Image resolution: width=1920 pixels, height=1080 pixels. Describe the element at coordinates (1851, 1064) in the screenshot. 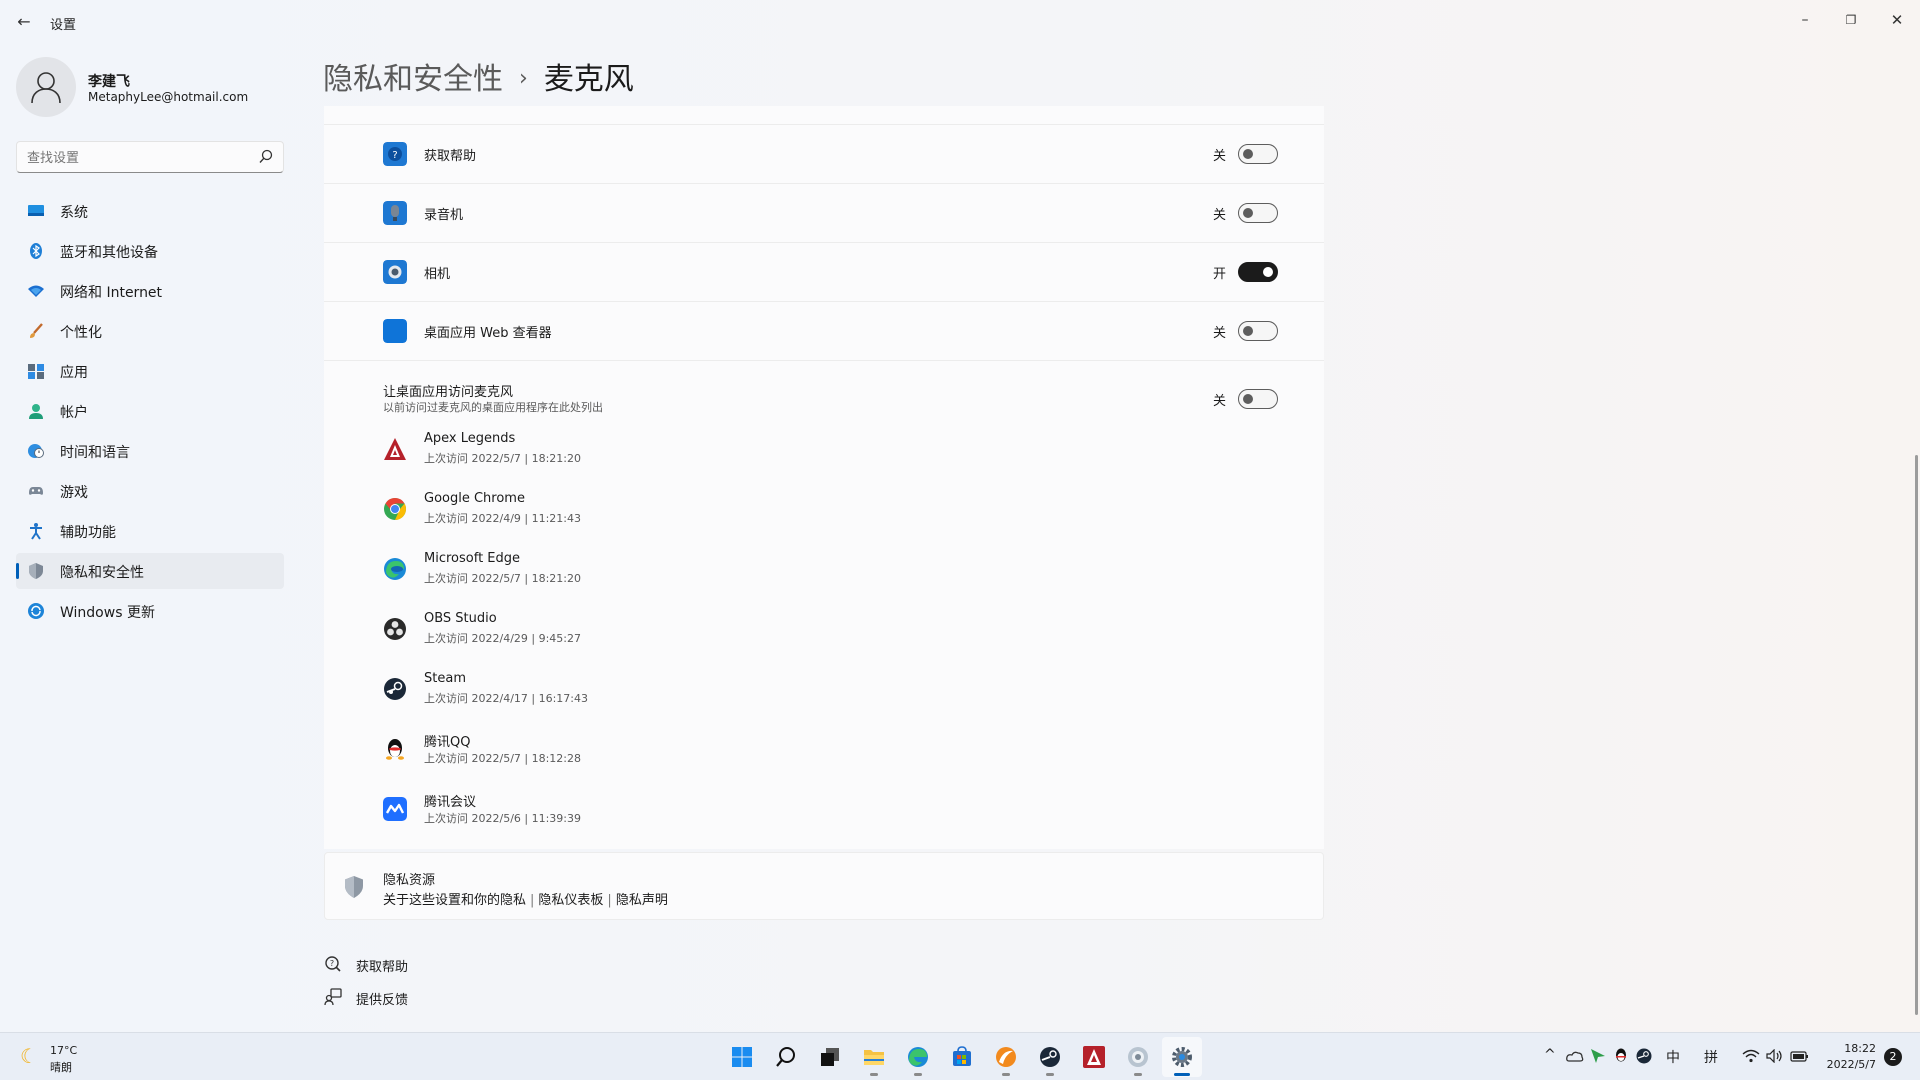

I see `clock-date: 2022/5/7` at that location.